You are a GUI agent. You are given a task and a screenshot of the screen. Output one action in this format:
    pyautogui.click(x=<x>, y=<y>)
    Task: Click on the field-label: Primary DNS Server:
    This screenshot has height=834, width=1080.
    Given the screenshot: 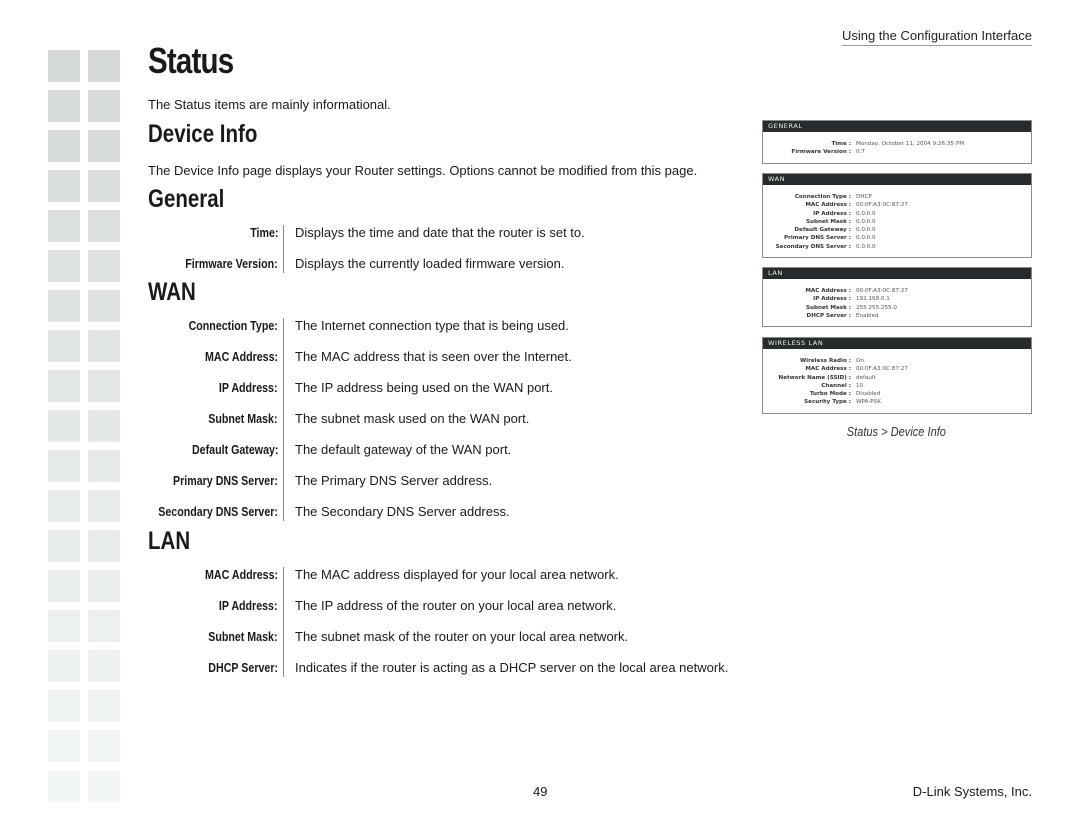 What is the action you would take?
    pyautogui.click(x=225, y=480)
    